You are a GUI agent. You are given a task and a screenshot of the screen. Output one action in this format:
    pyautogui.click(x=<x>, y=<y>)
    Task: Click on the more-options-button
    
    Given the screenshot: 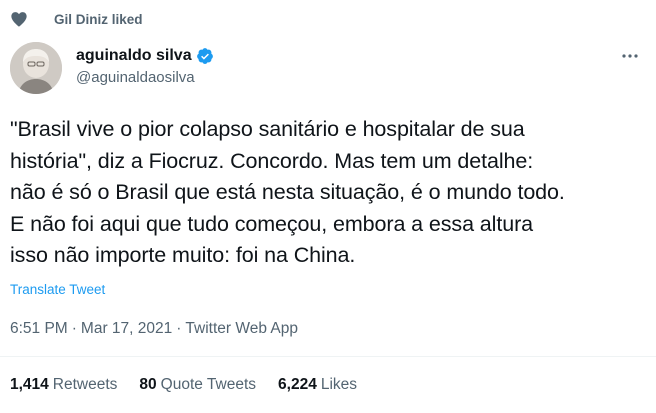 What is the action you would take?
    pyautogui.click(x=630, y=56)
    